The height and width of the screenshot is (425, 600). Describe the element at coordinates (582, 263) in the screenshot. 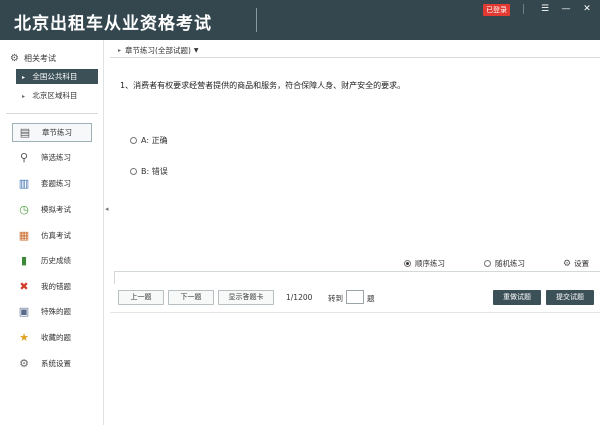

I see `mode-label: 设置` at that location.